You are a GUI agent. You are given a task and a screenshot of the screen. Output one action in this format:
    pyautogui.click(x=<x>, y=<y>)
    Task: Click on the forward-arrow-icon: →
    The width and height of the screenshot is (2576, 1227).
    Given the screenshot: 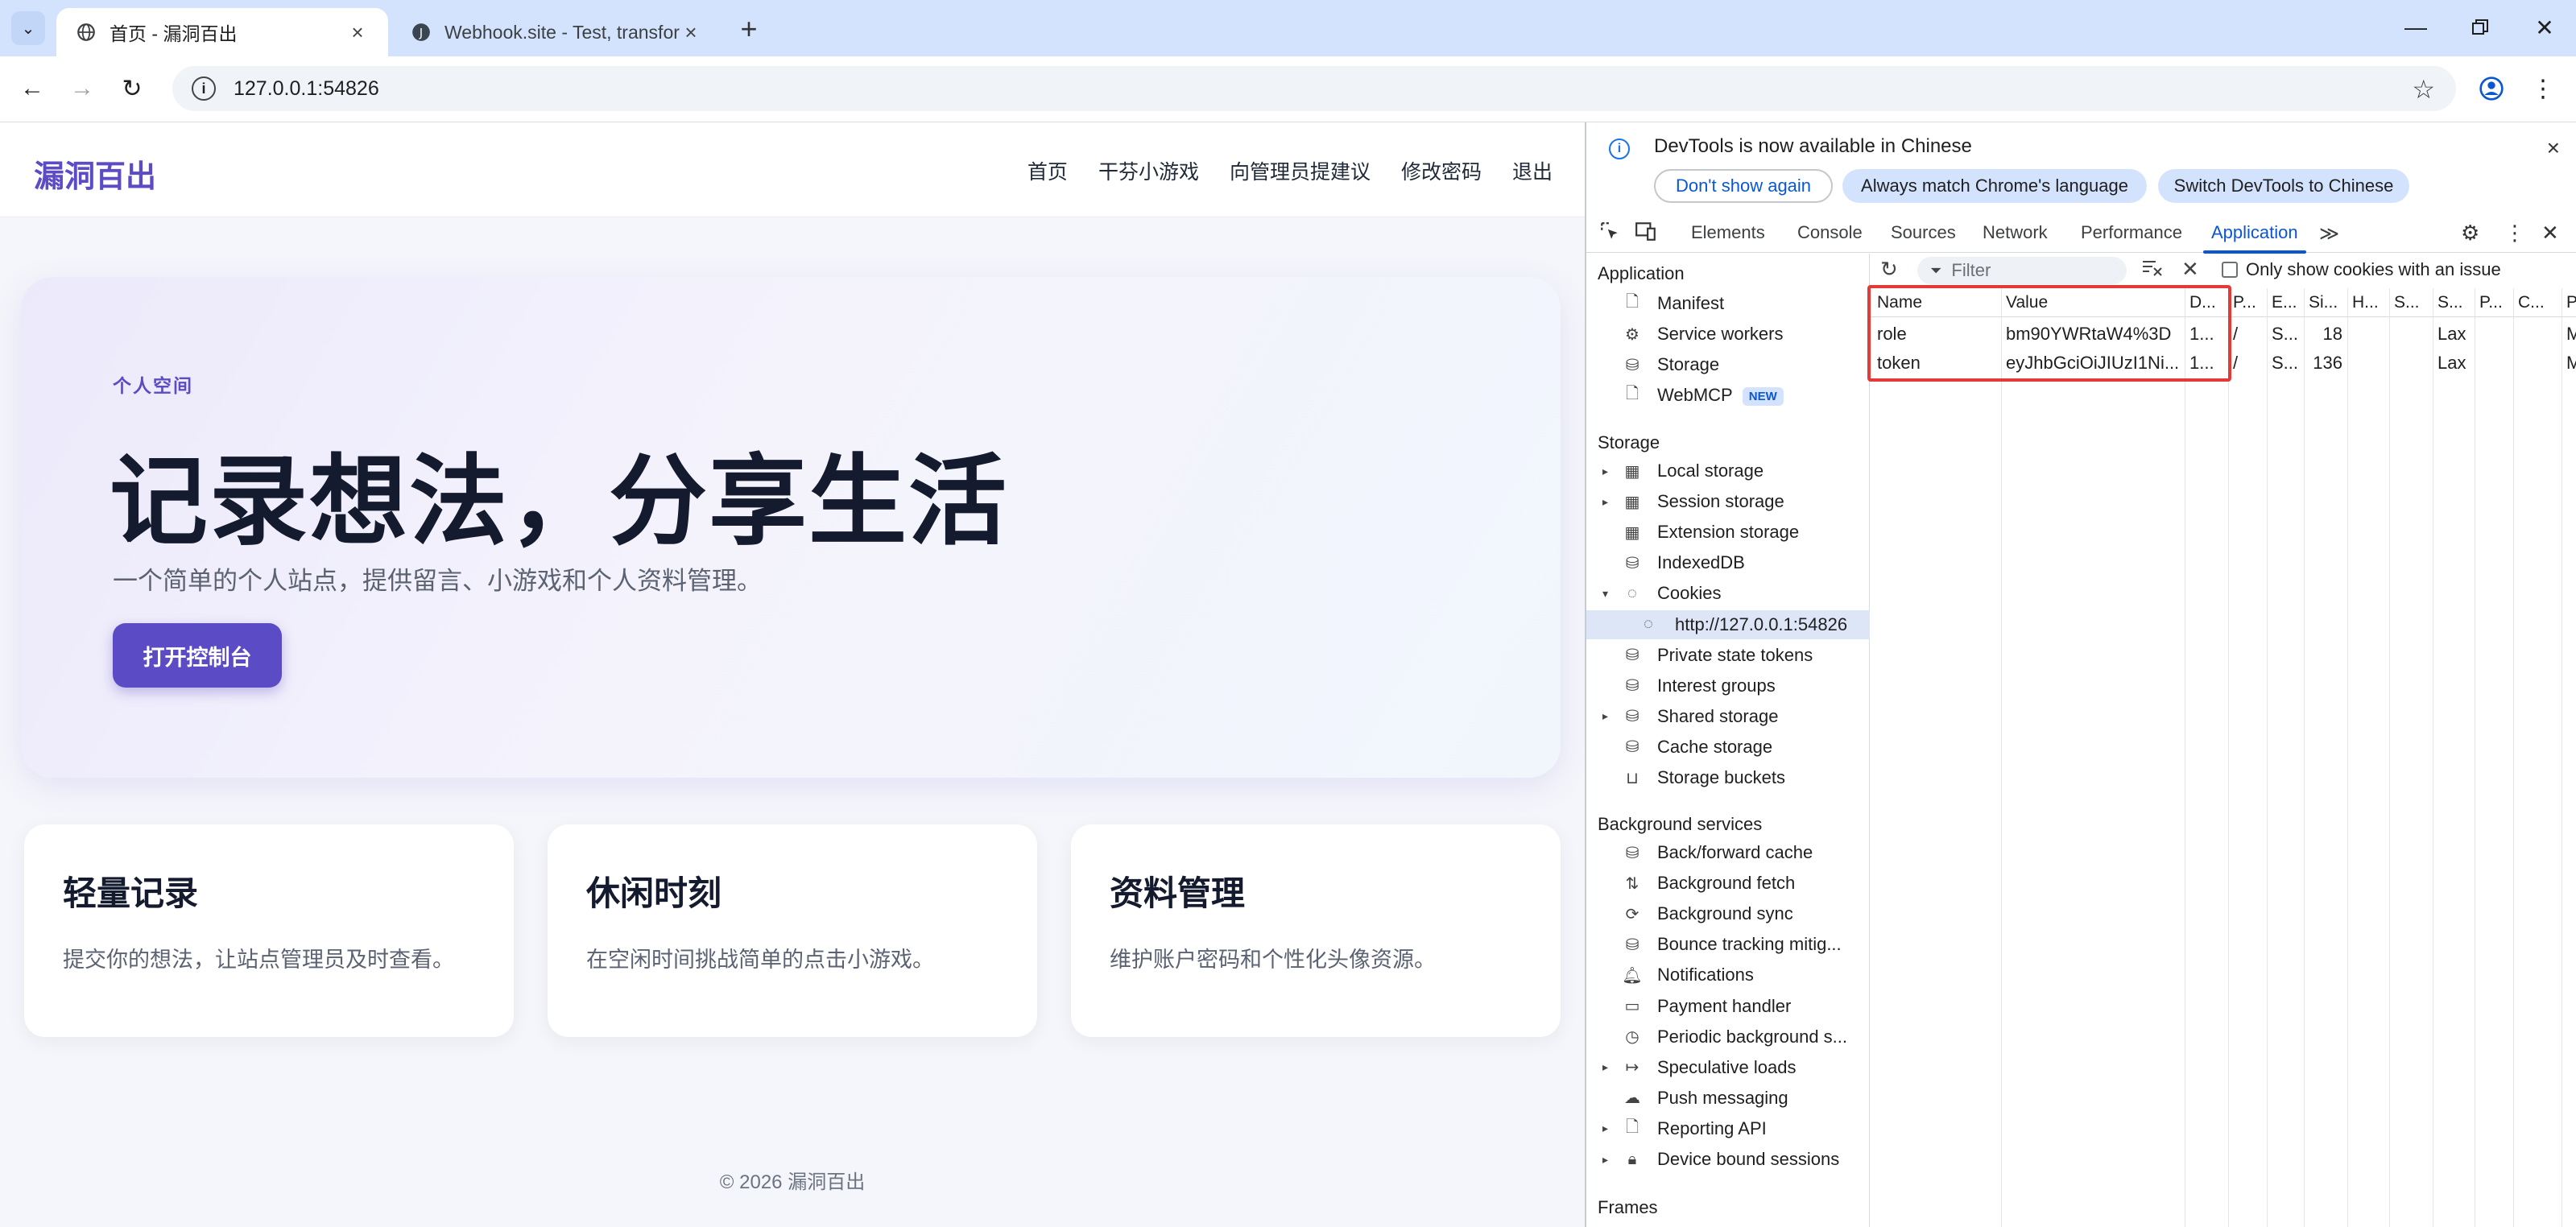 What is the action you would take?
    pyautogui.click(x=82, y=88)
    